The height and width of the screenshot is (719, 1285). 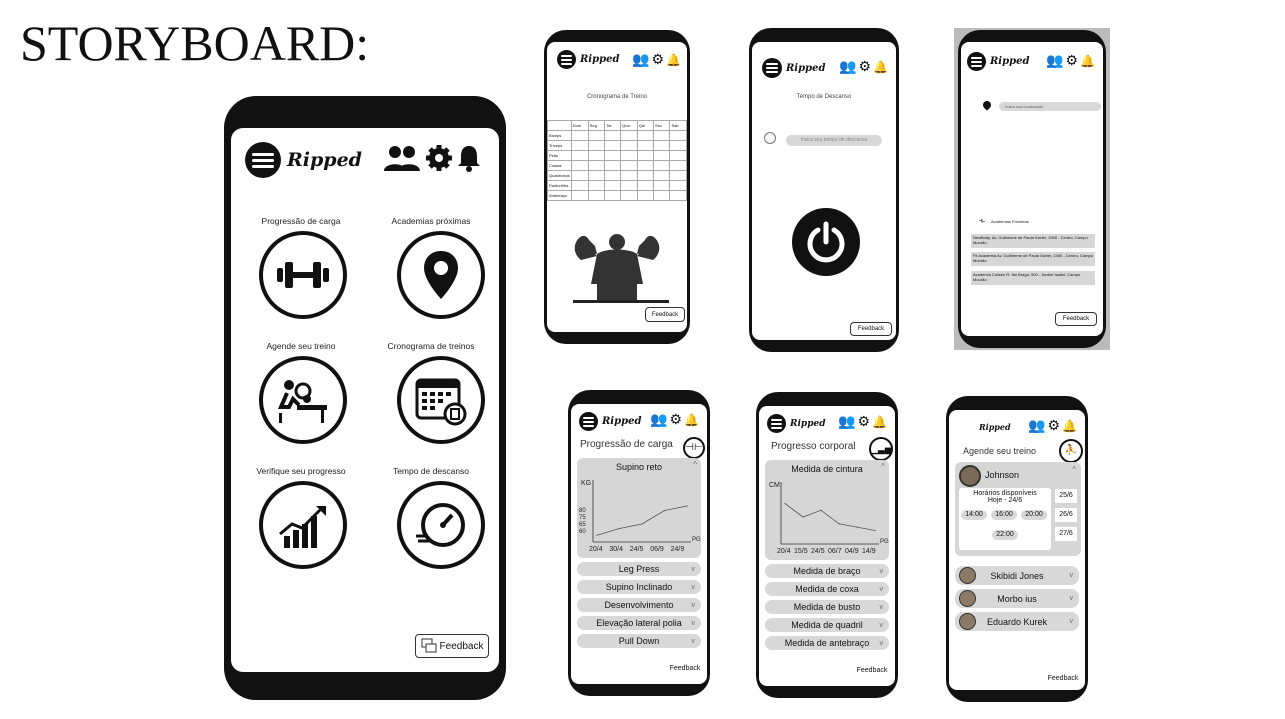 I want to click on accordion-item: Medida de braço v, so click(x=827, y=571).